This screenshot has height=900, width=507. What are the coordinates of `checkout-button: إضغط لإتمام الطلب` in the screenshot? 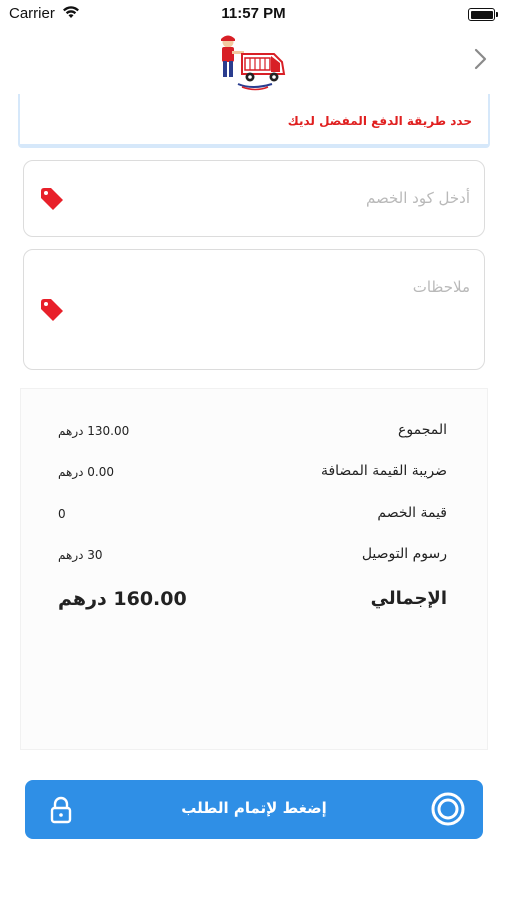 It's located at (254, 809).